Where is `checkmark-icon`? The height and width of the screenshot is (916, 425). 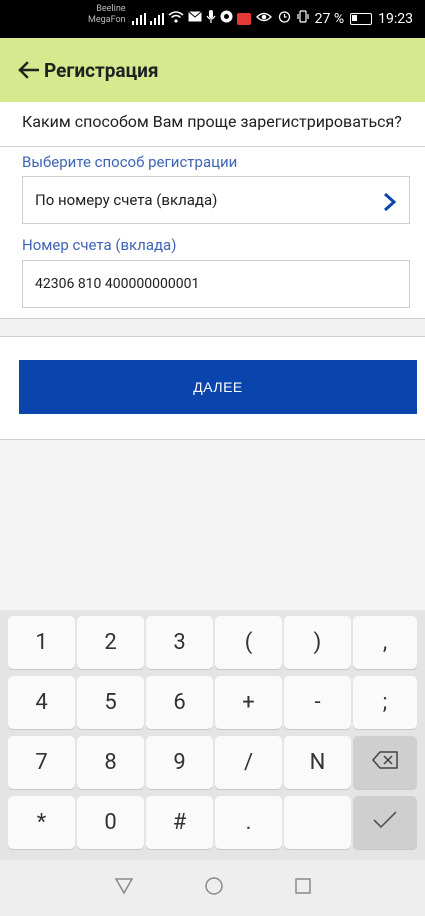 checkmark-icon is located at coordinates (385, 823).